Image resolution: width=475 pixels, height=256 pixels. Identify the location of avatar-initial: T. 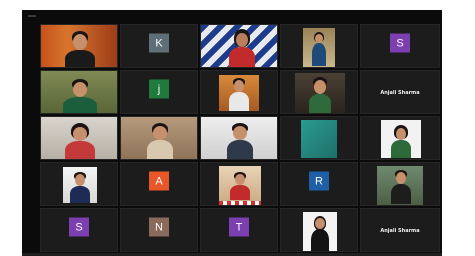
(239, 227).